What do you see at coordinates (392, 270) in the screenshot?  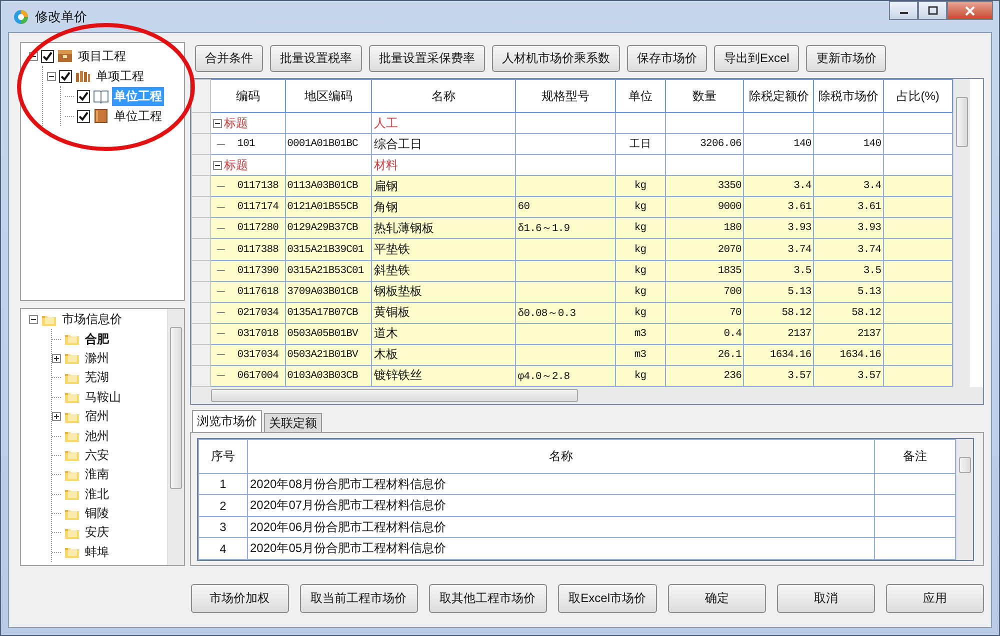 I see `table-cell: 斜垫铁` at bounding box center [392, 270].